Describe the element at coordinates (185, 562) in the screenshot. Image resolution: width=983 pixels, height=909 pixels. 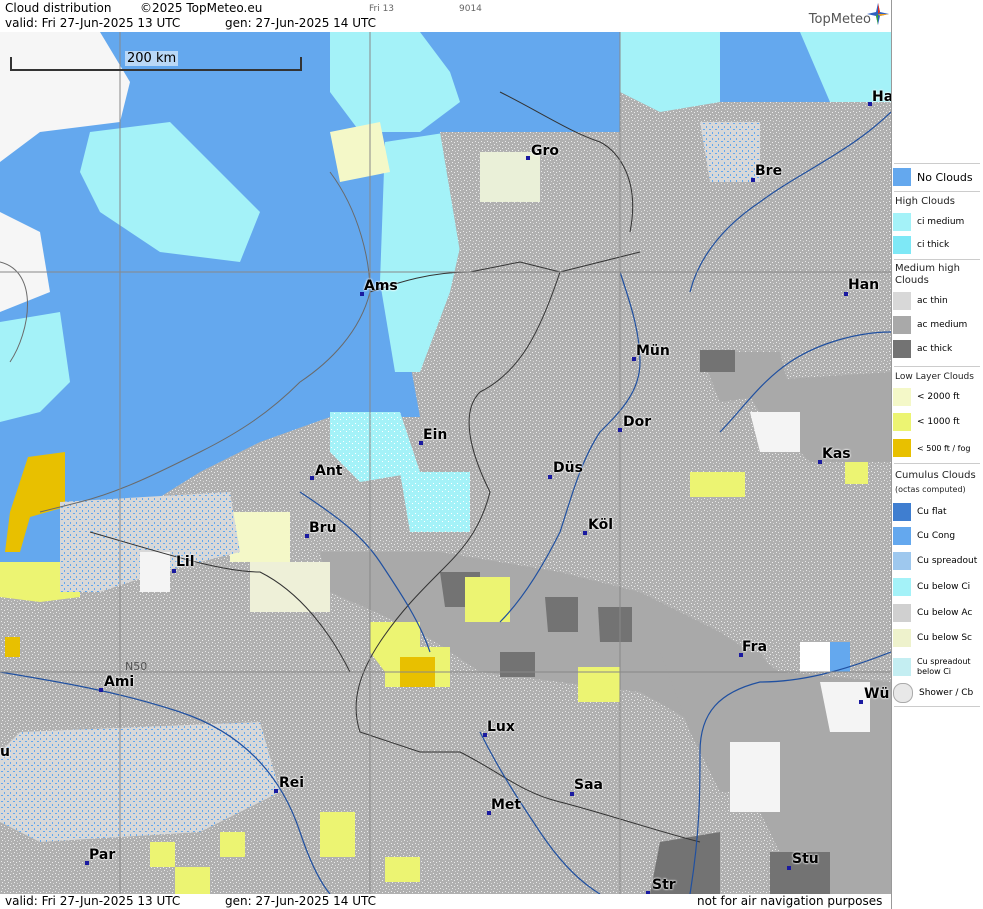
I see `city-label: Lil` at that location.